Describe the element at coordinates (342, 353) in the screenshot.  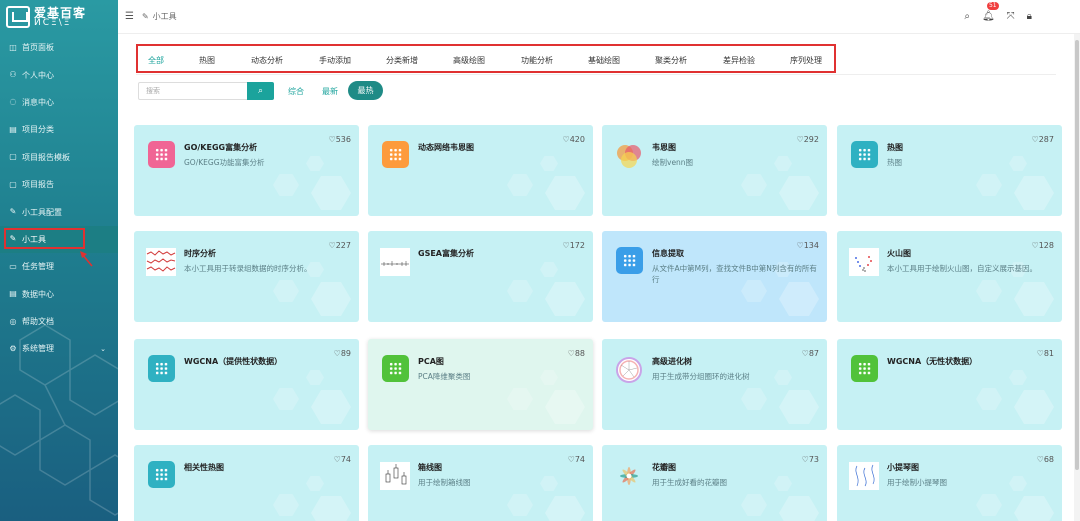
I see `card-likes: ♡89` at that location.